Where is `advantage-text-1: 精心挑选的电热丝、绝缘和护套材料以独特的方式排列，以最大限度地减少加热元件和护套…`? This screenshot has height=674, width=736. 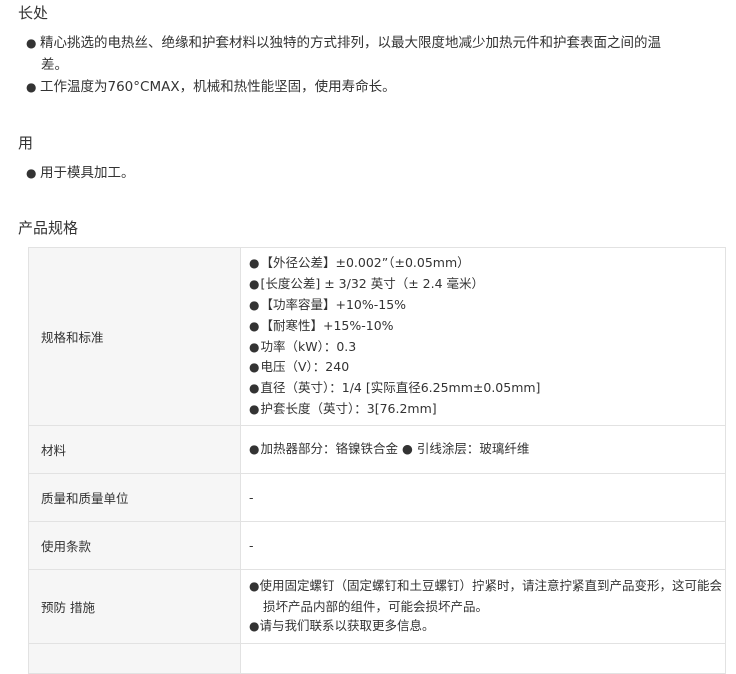 advantage-text-1: 精心挑选的电热丝、绝缘和护套材料以独特的方式排列，以最大限度地减少加热元件和护套… is located at coordinates (350, 43).